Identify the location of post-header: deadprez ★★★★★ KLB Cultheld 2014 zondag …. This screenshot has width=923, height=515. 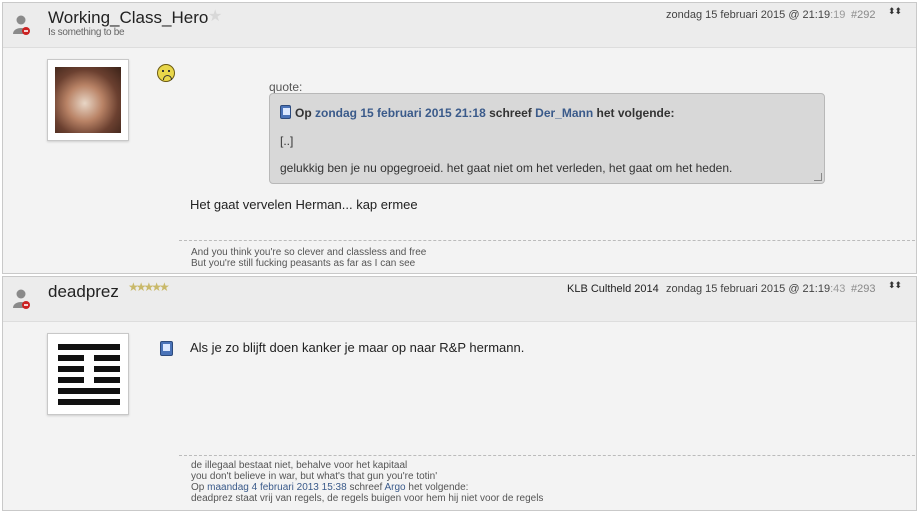
(459, 299).